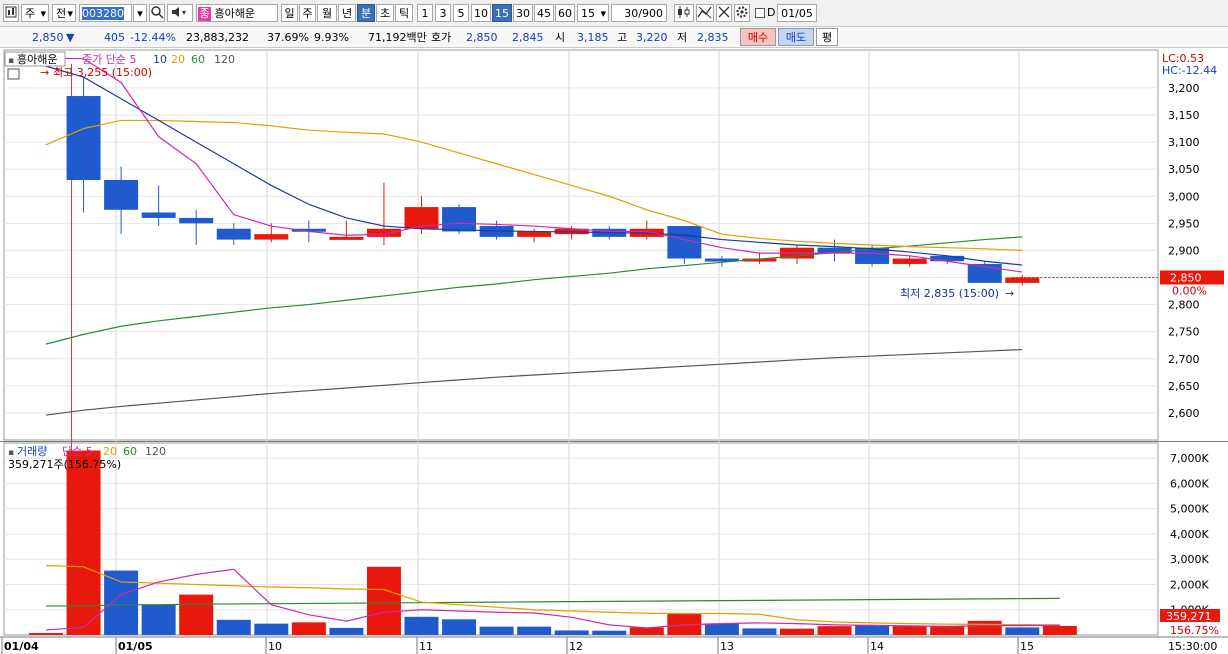 The height and width of the screenshot is (654, 1228). Describe the element at coordinates (1184, 142) in the screenshot. I see `price-tick-label: 3,100` at that location.